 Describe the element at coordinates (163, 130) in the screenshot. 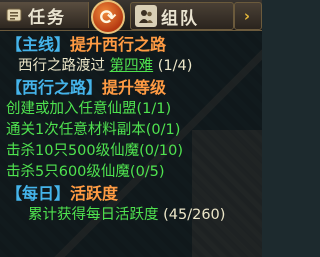

I see `quest-road-item-progress: (0/1)` at that location.